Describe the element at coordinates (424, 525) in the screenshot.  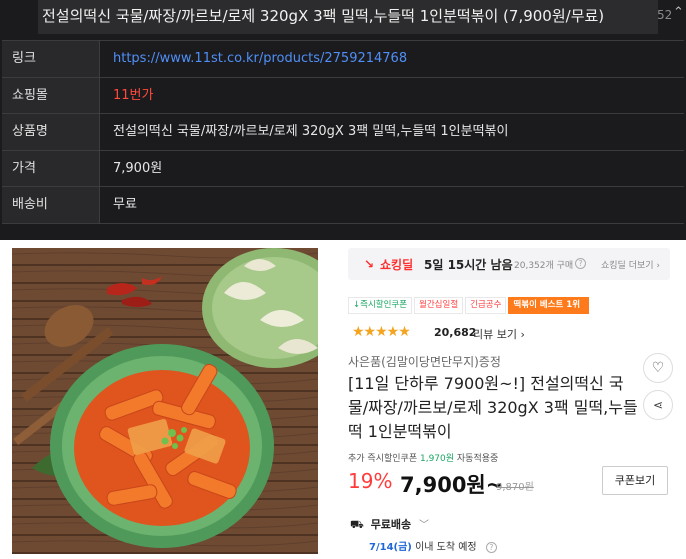
I see `chevron-down-icon: ﹀` at that location.